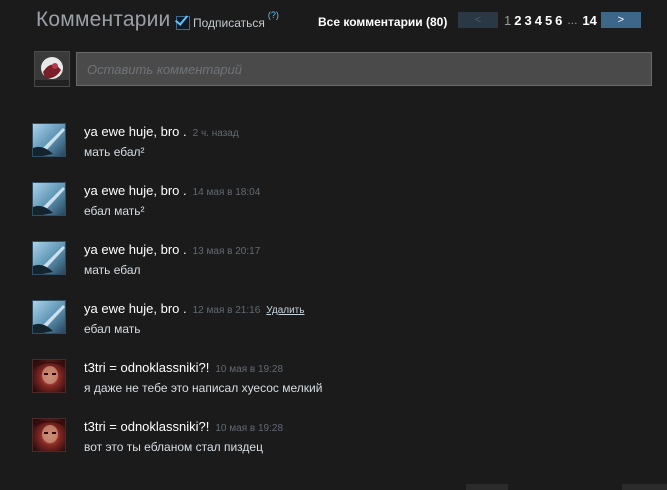 The image size is (667, 490). I want to click on page-link-2: 2, so click(517, 20).